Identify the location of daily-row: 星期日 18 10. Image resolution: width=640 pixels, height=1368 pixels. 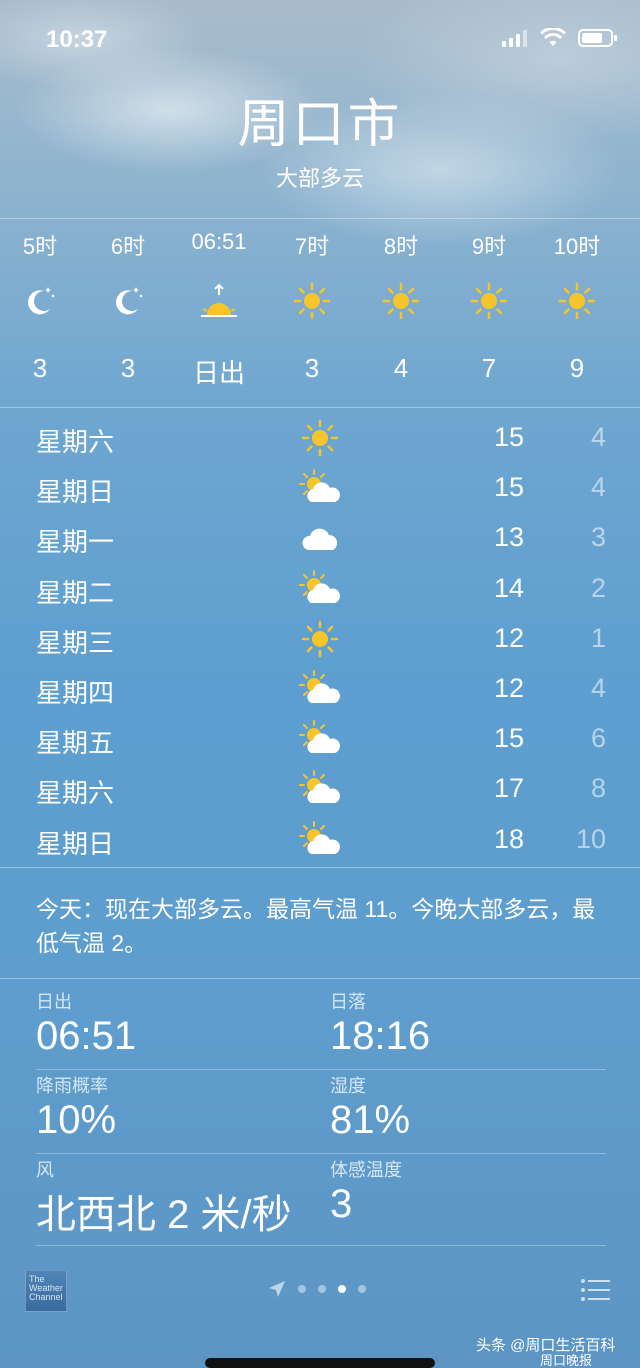
(320, 841).